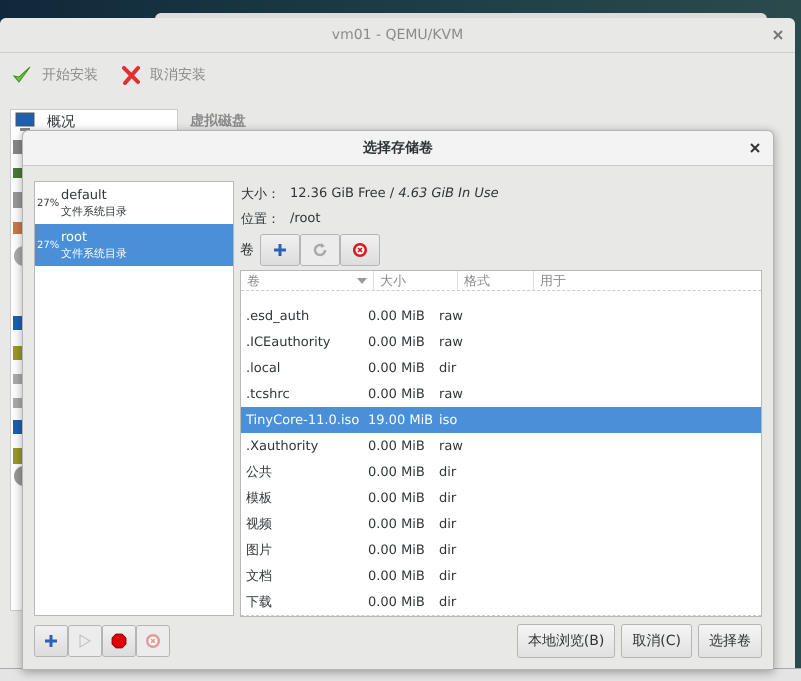 The width and height of the screenshot is (801, 681). What do you see at coordinates (259, 524) in the screenshot?
I see `table-cell-text: 视频` at bounding box center [259, 524].